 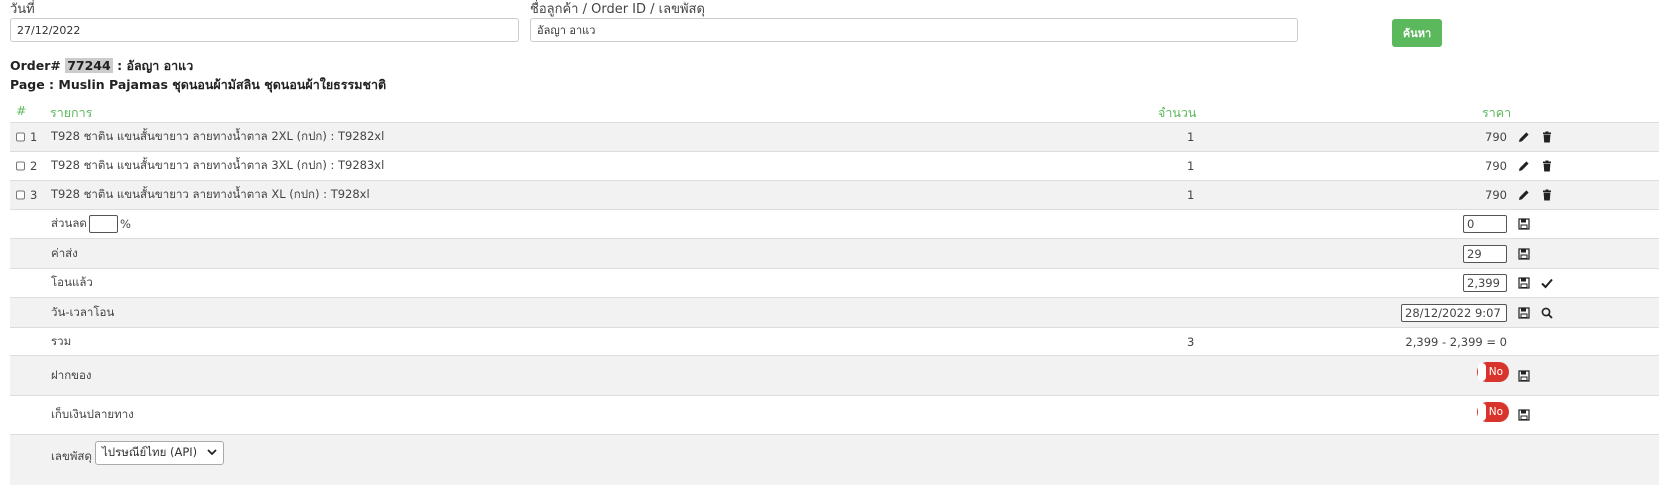 What do you see at coordinates (834, 223) in the screenshot?
I see `discount-row: ส่วนลด %` at bounding box center [834, 223].